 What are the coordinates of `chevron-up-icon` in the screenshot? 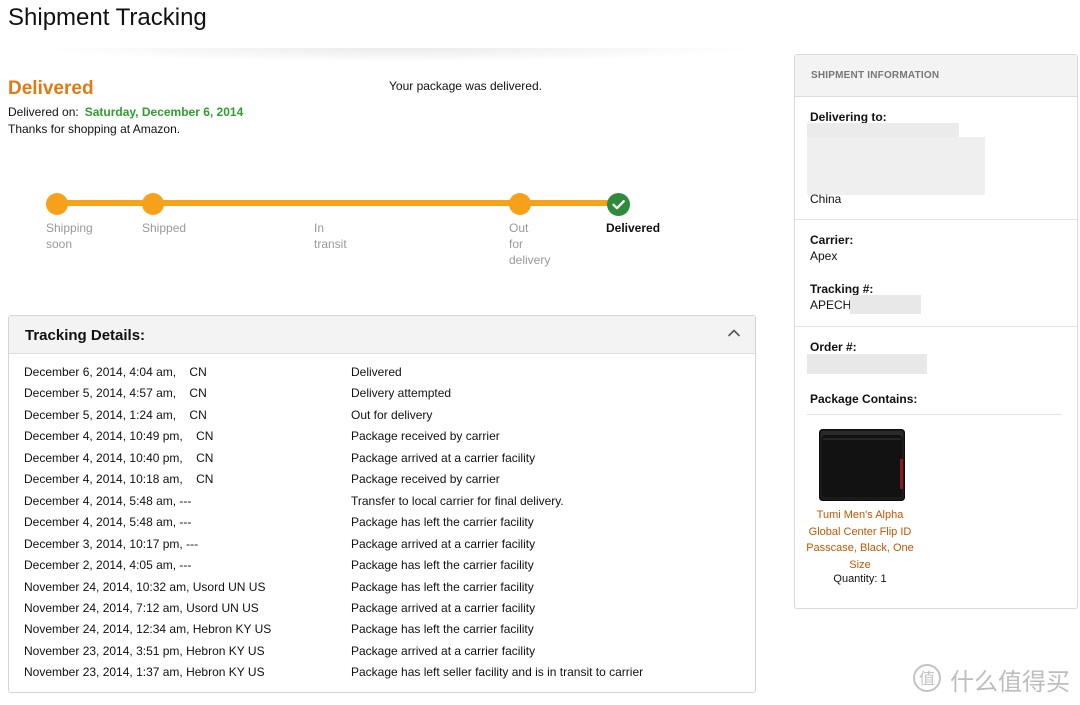 It's located at (734, 333).